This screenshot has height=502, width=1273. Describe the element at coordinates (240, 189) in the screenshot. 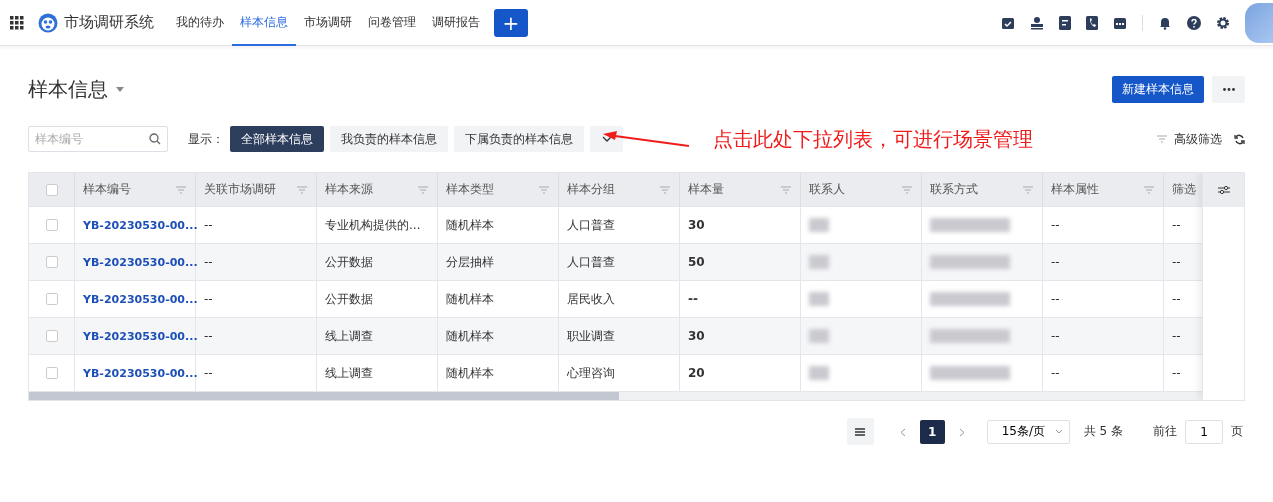

I see `column-header: 关联市场调研` at that location.